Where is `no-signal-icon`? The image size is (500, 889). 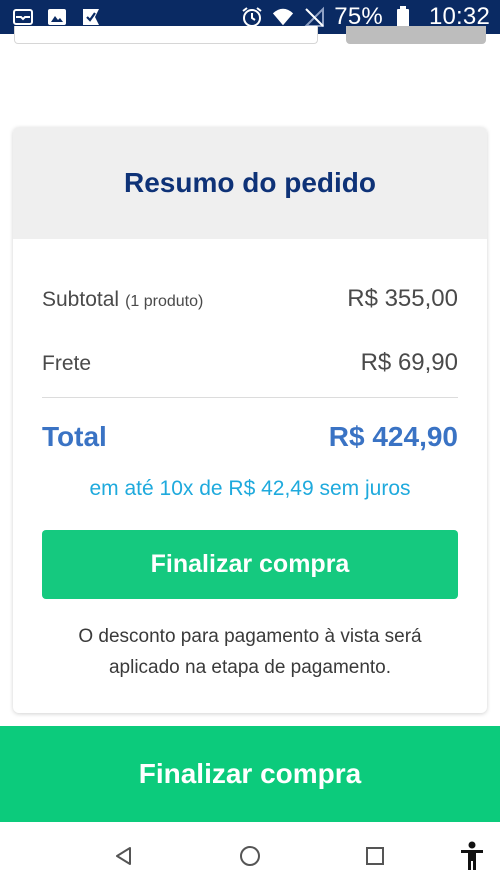 no-signal-icon is located at coordinates (314, 17).